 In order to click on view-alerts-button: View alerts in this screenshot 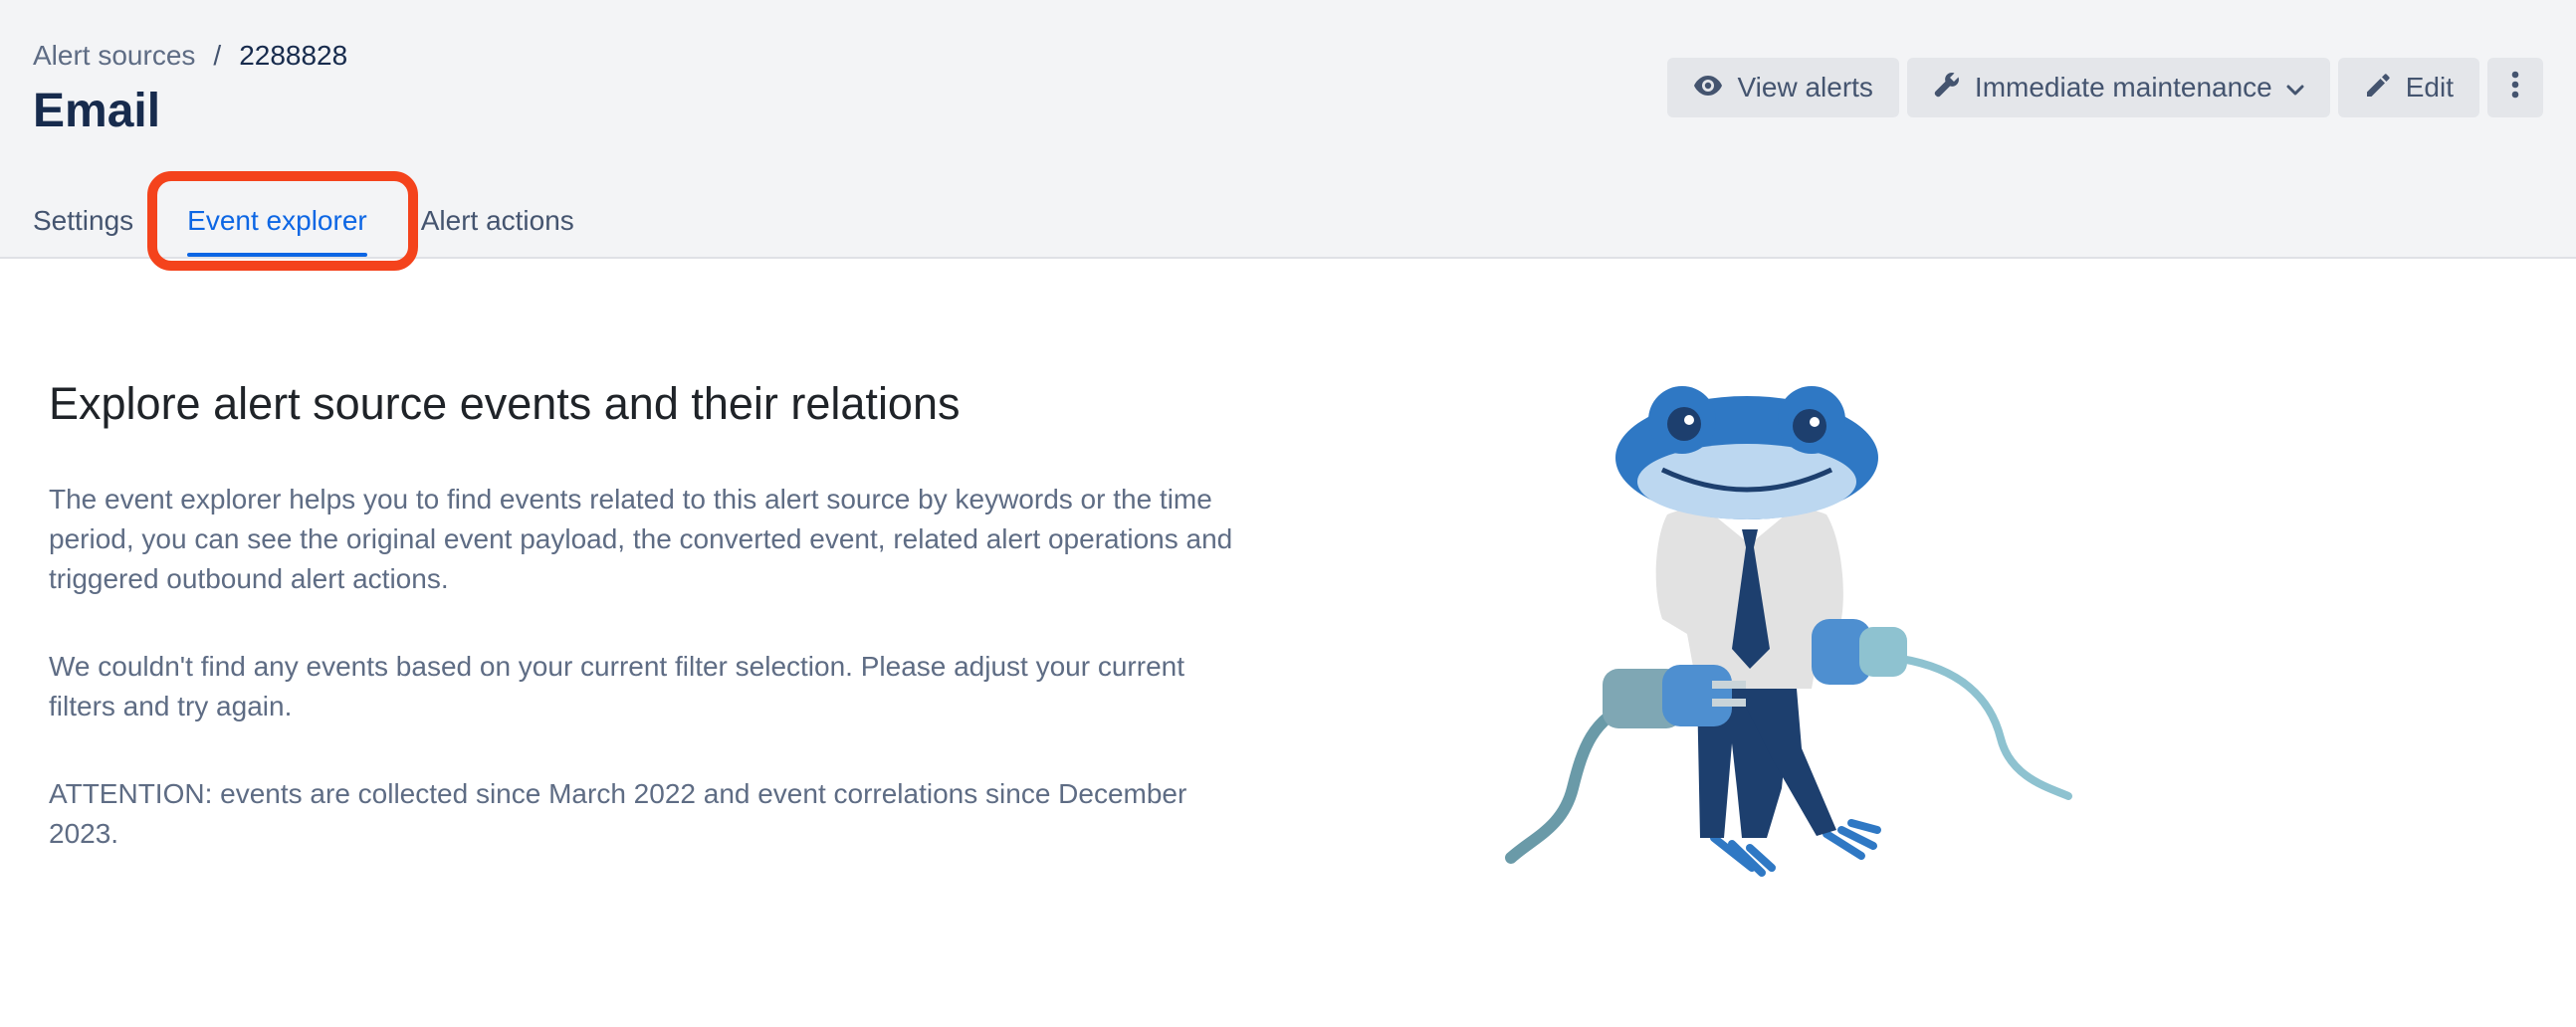, I will do `click(1783, 87)`.